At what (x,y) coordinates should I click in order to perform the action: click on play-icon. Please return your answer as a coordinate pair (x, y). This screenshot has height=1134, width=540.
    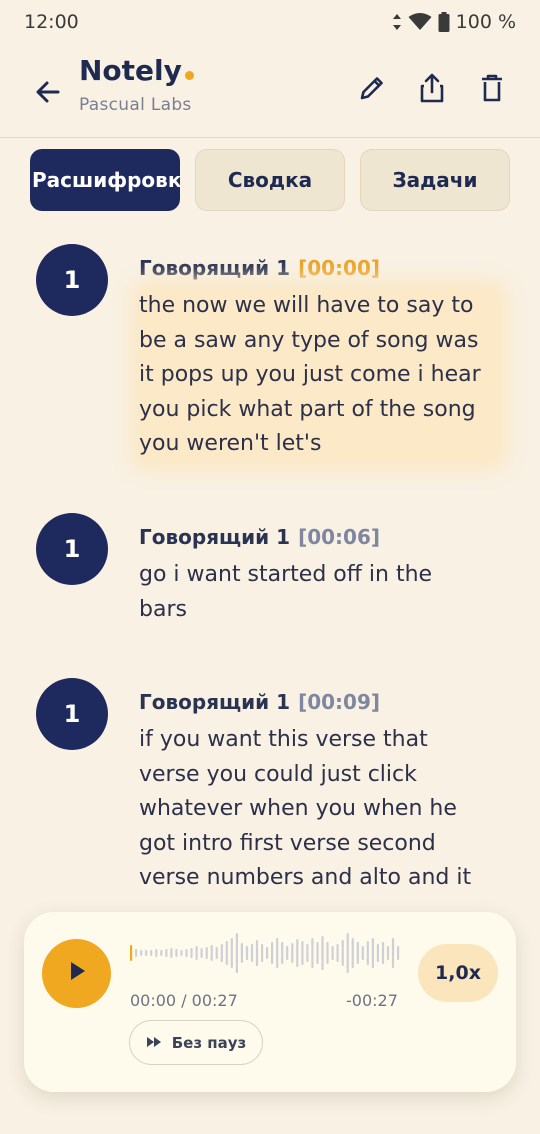
    Looking at the image, I should click on (77, 973).